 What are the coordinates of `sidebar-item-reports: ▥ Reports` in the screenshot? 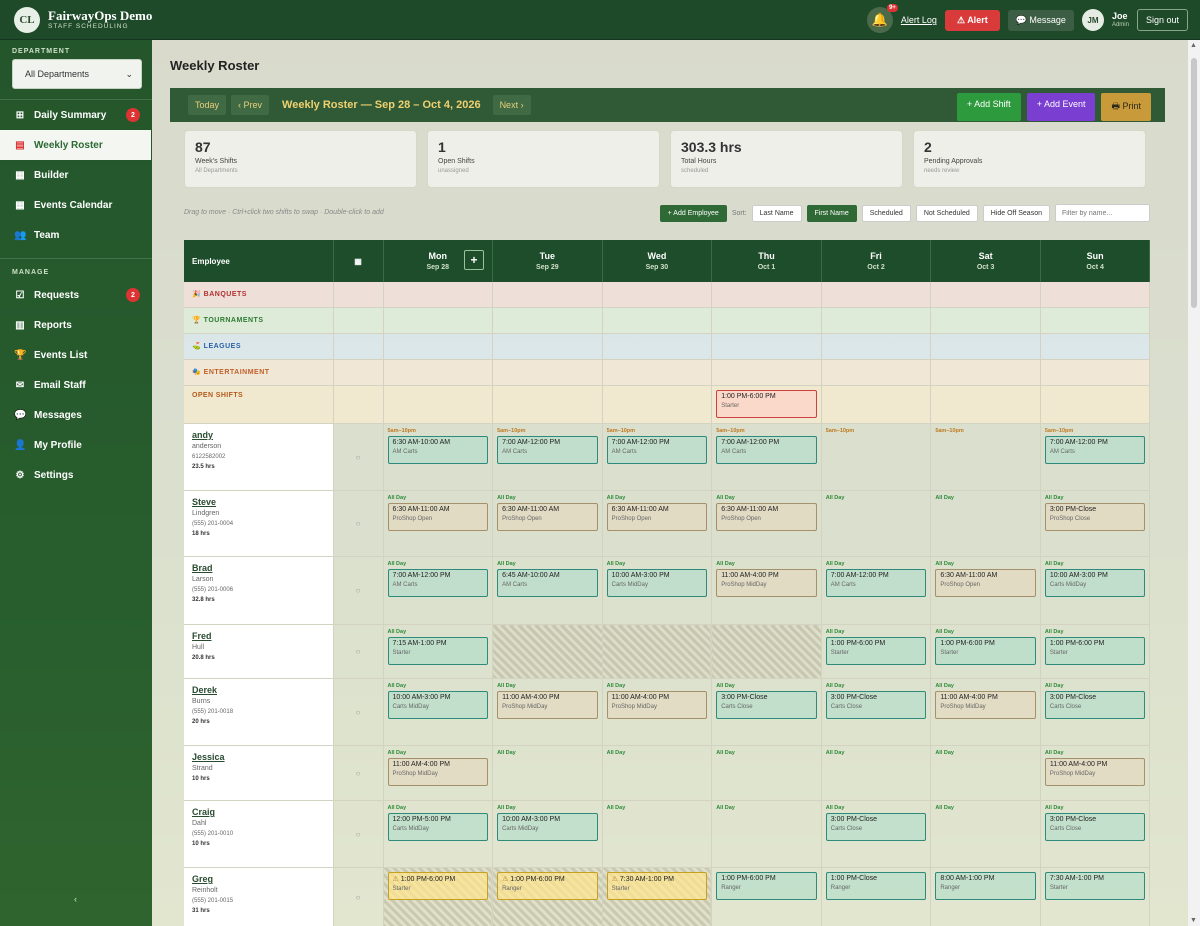 It's located at (76, 325).